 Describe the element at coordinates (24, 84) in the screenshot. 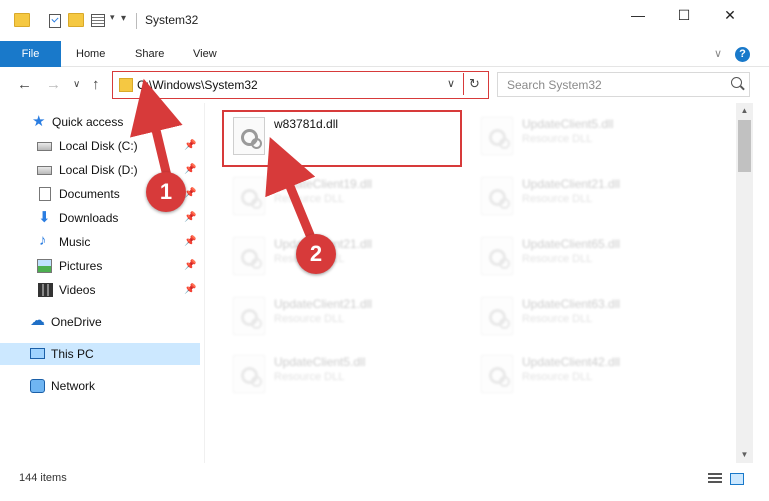

I see `back-button: ←` at that location.